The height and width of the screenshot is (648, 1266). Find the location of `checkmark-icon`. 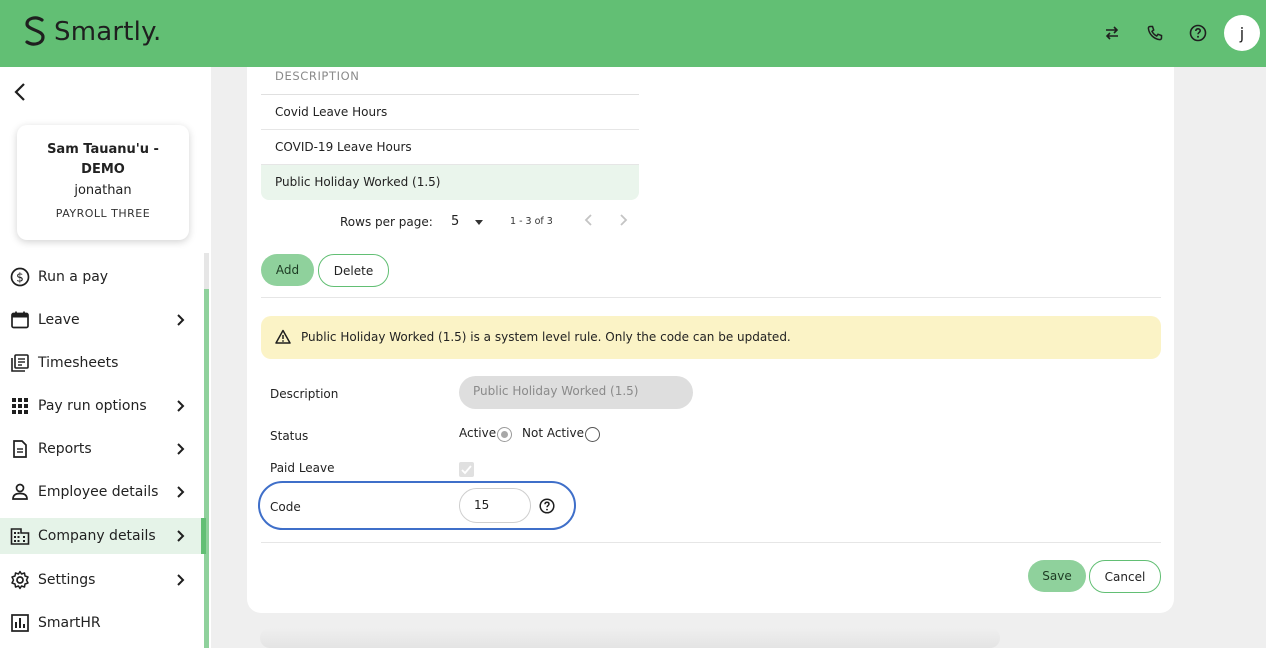

checkmark-icon is located at coordinates (466, 470).